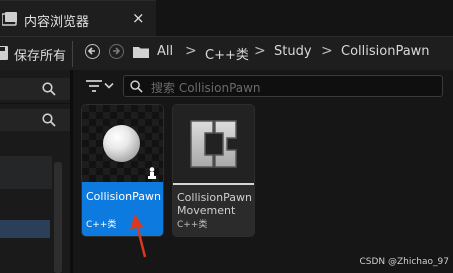  Describe the element at coordinates (25, 229) in the screenshot. I see `folder-tree-item-selected` at that location.